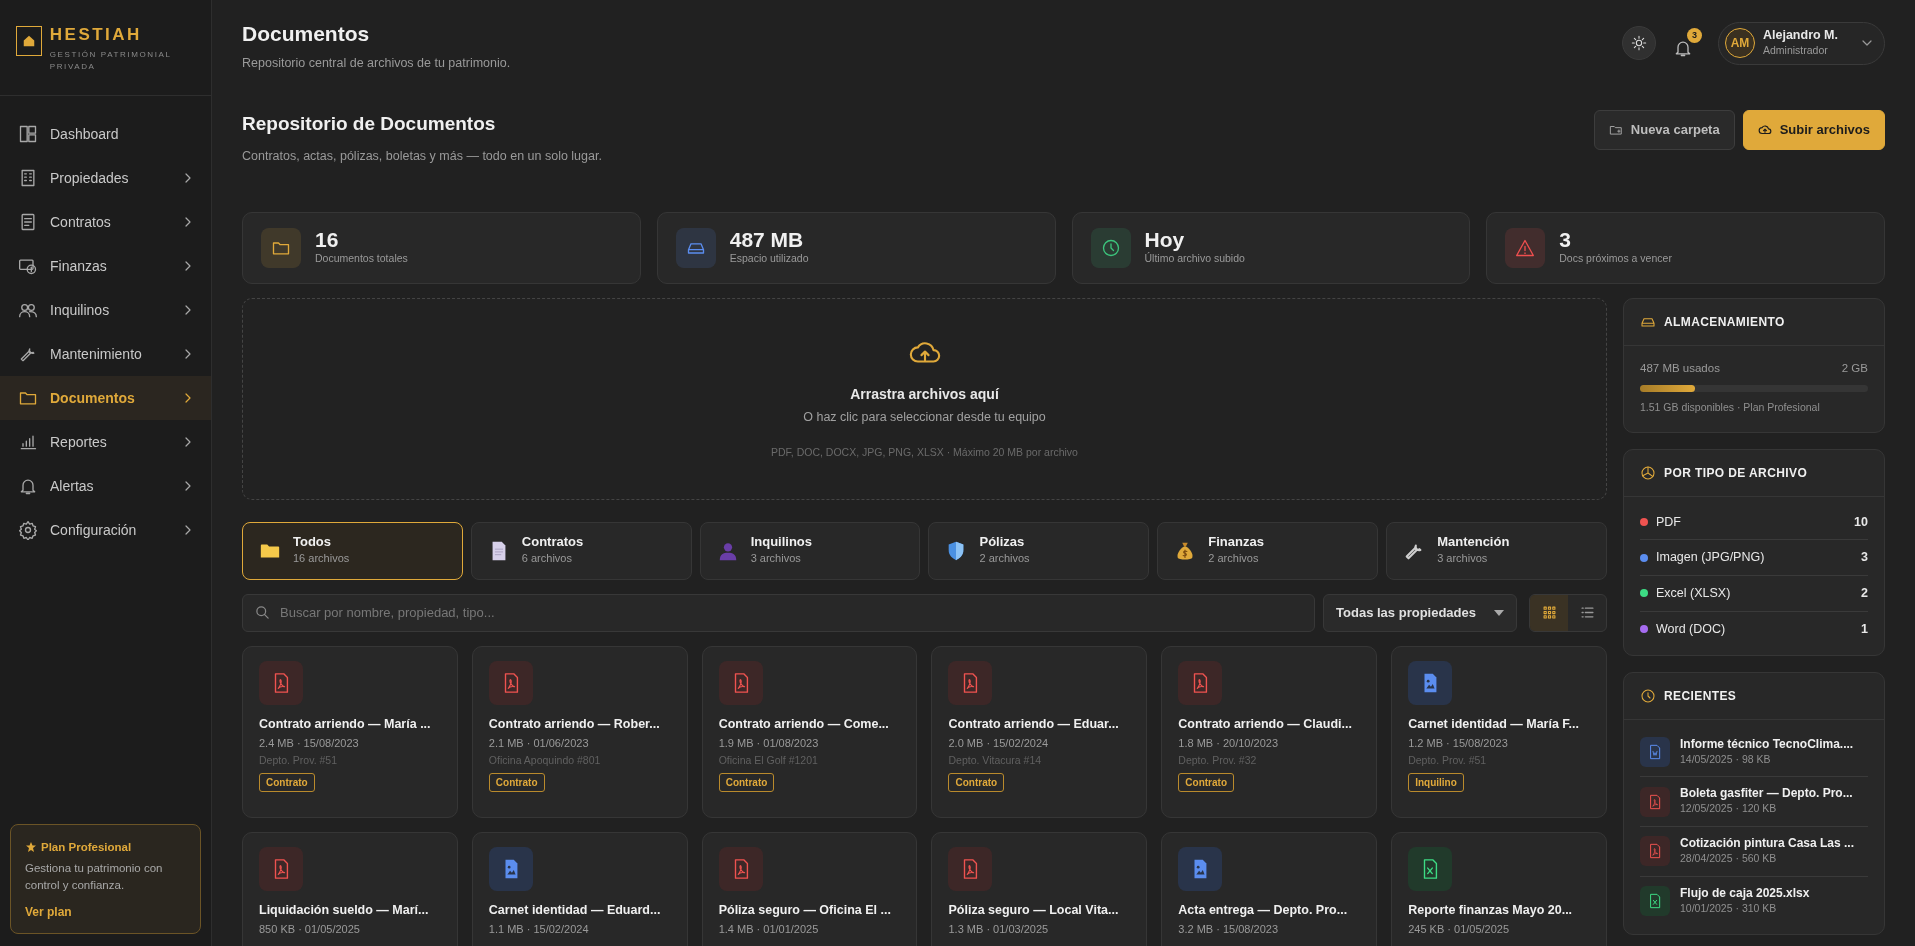  What do you see at coordinates (769, 930) in the screenshot?
I see `document-meta: 1.4 MB · 01/01/2025` at bounding box center [769, 930].